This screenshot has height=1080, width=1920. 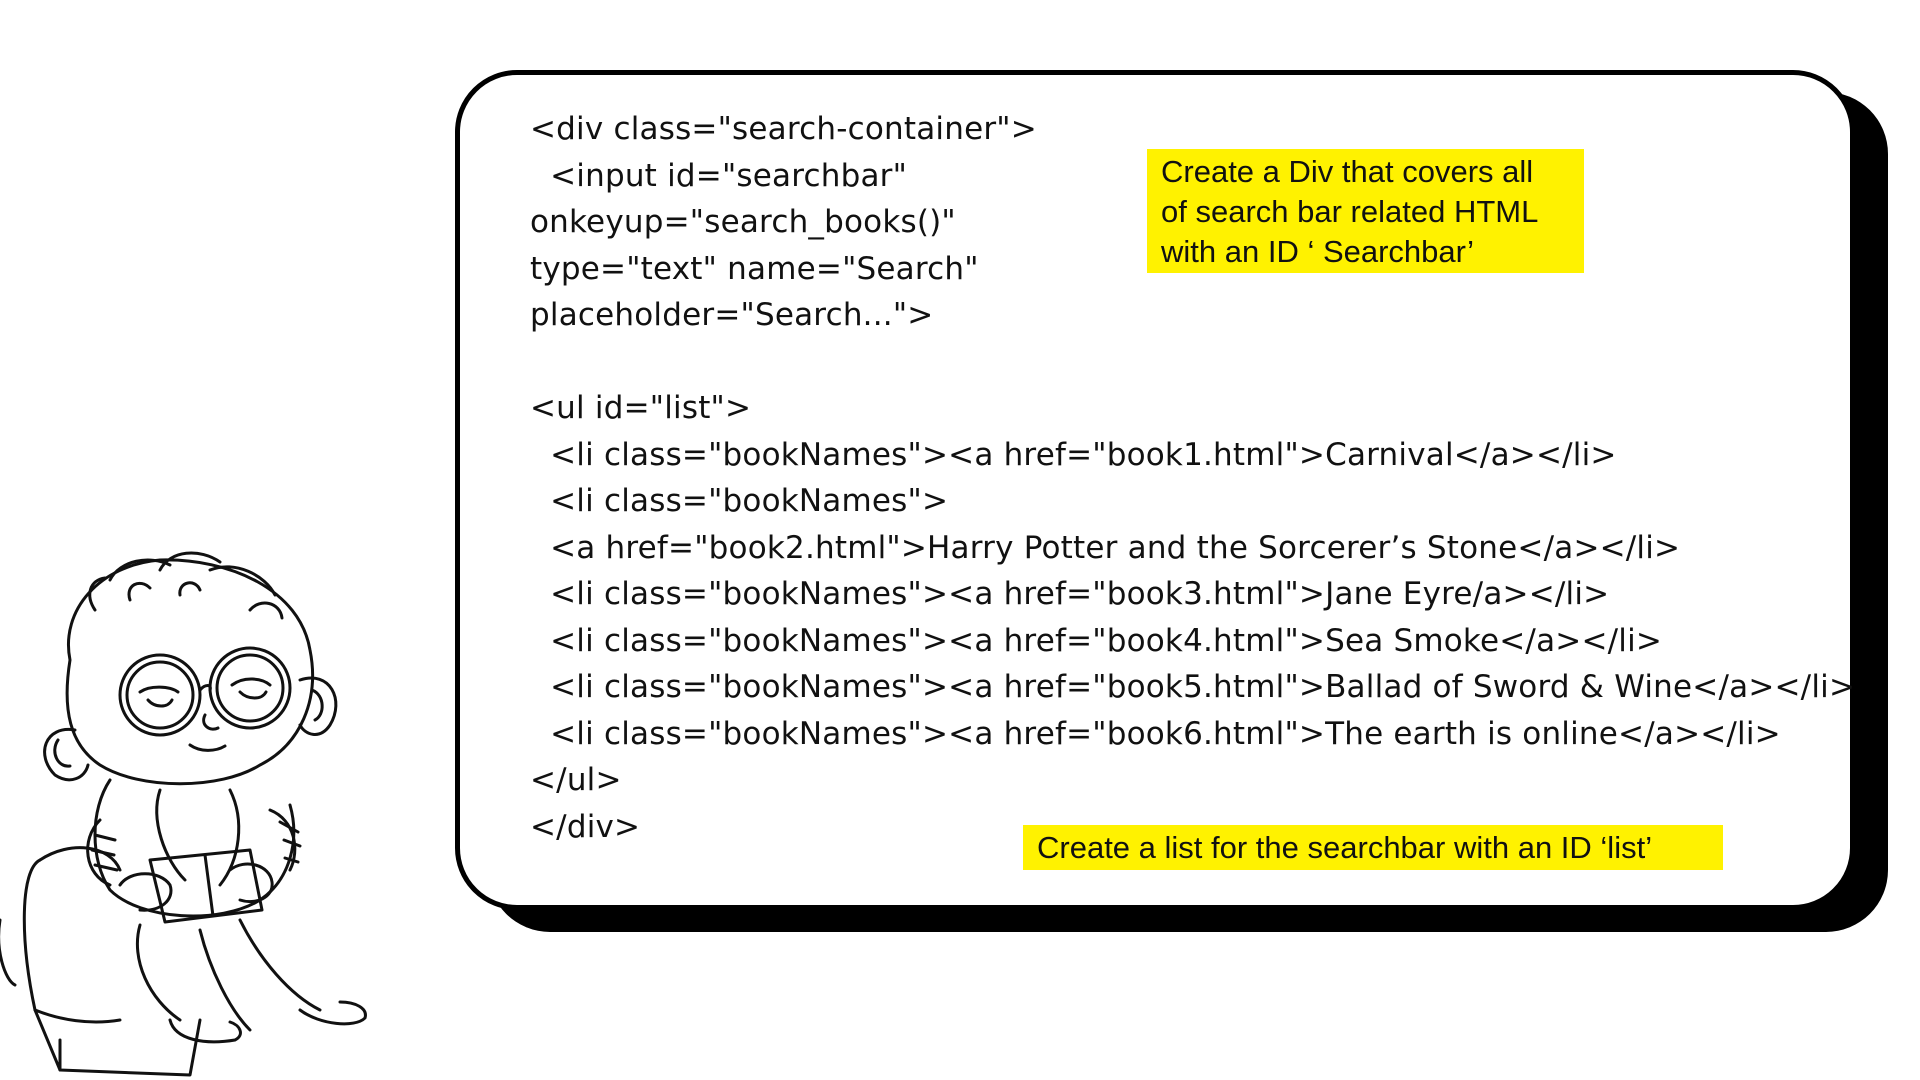 I want to click on code-line: <li class="bookNames">, so click(x=739, y=501).